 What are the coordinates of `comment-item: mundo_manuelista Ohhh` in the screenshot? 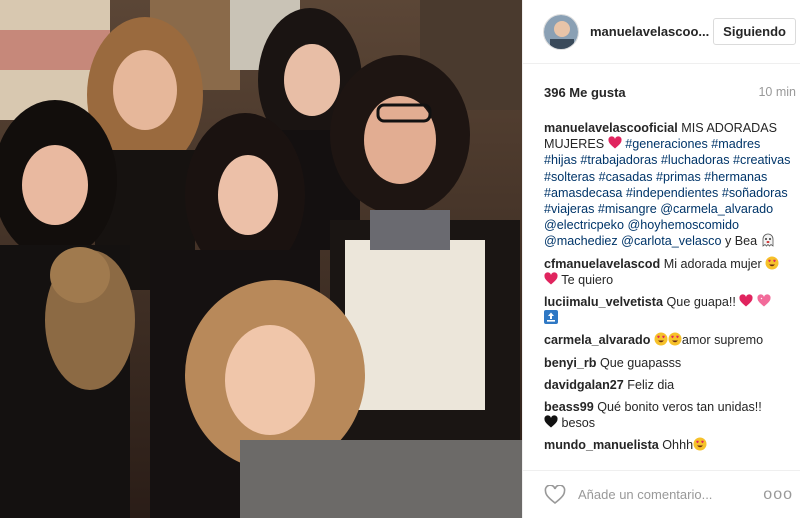 It's located at (669, 445).